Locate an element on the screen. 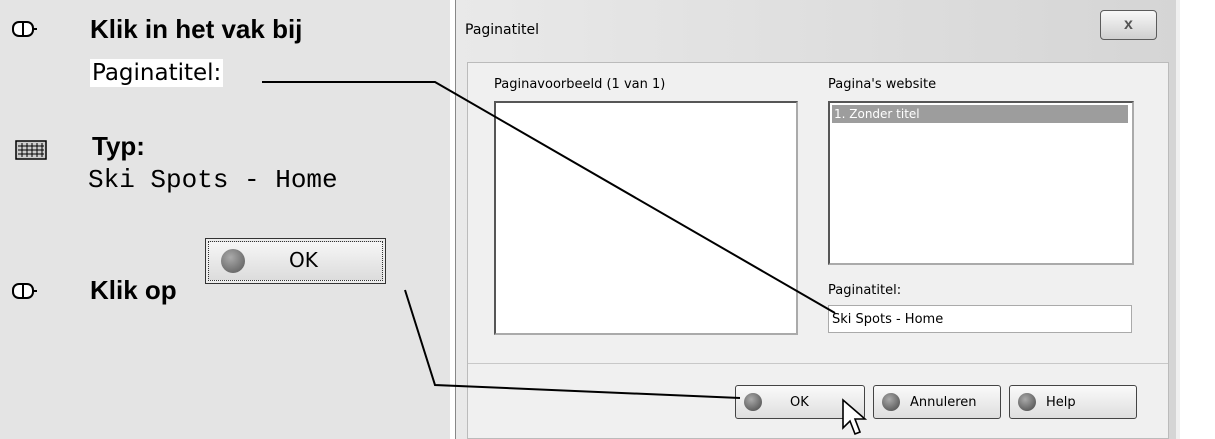 The image size is (1215, 439). help-button: Help is located at coordinates (1073, 402).